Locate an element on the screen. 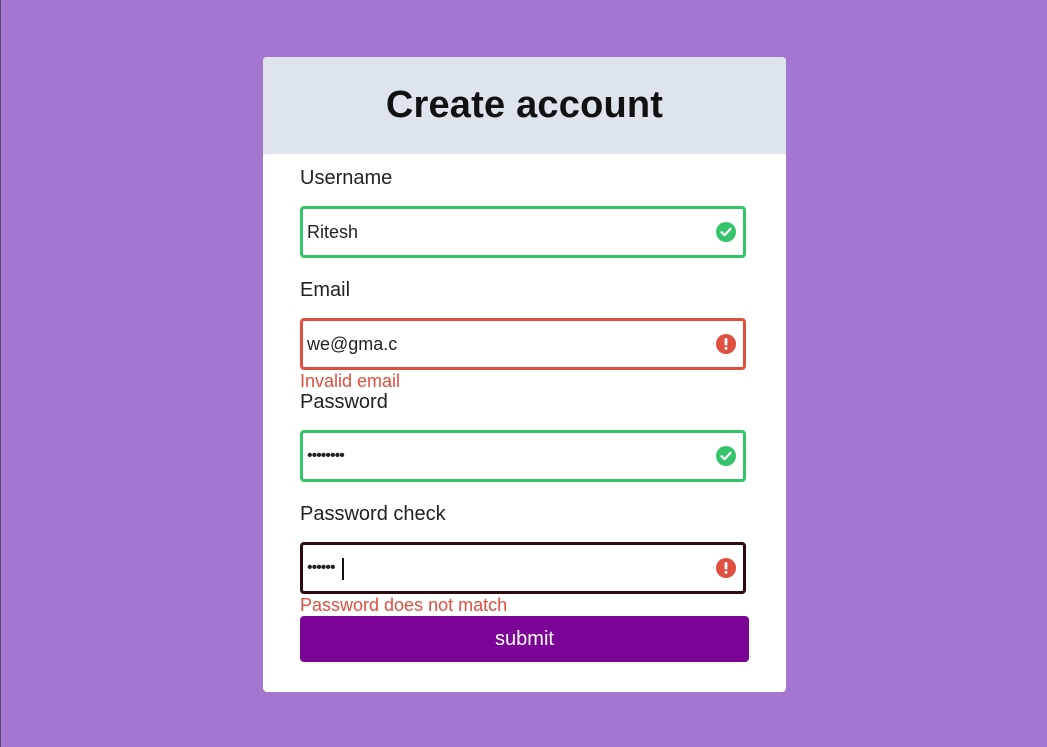 Image resolution: width=1047 pixels, height=747 pixels. password-check-label: Password check is located at coordinates (373, 514).